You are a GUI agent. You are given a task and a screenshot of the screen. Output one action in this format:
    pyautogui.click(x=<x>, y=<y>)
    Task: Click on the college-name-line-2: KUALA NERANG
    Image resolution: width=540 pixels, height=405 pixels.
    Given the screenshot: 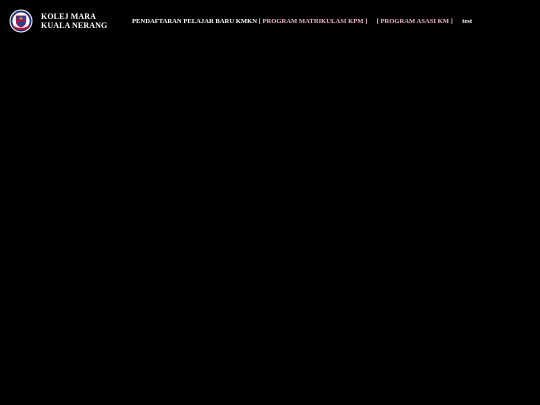 What is the action you would take?
    pyautogui.click(x=74, y=25)
    